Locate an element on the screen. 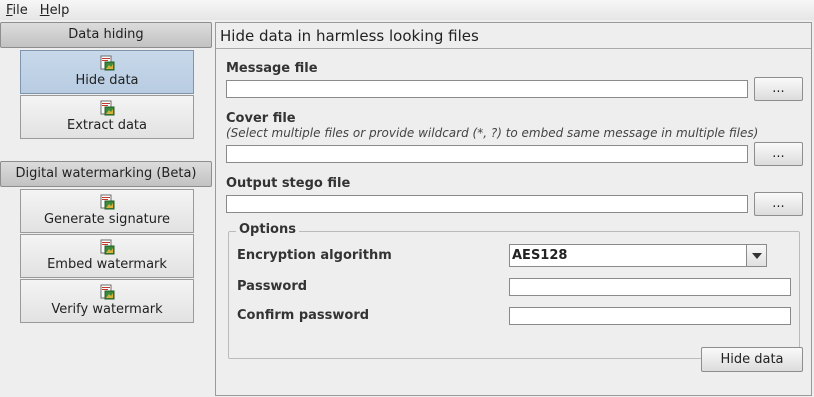 This screenshot has width=814, height=397. message-file-input is located at coordinates (487, 89).